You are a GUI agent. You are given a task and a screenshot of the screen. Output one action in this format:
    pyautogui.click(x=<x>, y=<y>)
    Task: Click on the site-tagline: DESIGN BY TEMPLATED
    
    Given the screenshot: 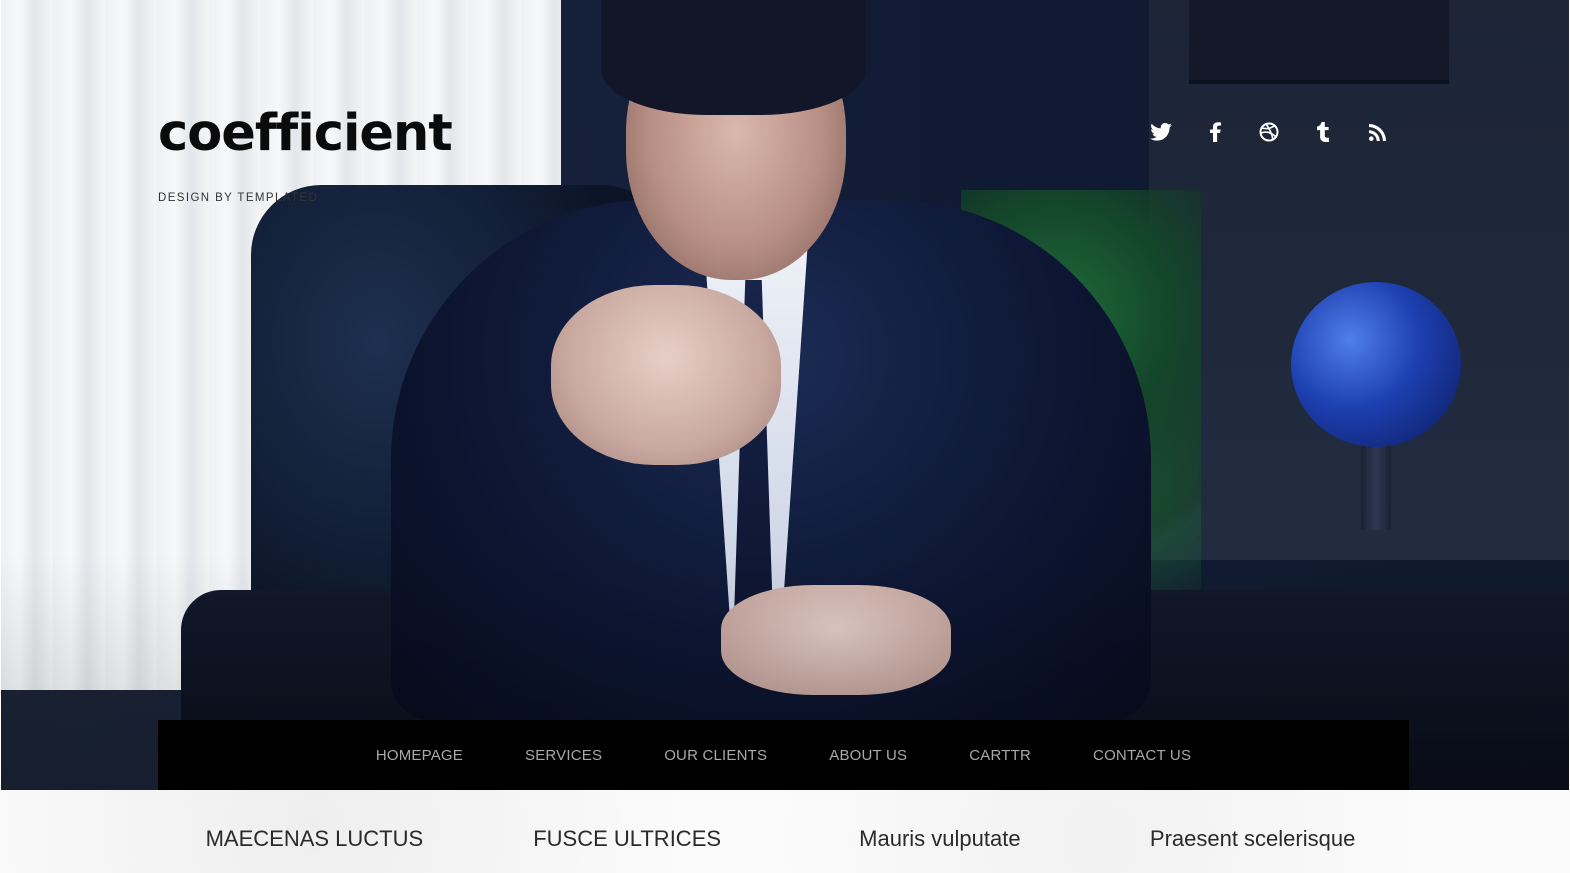 What is the action you would take?
    pyautogui.click(x=238, y=198)
    